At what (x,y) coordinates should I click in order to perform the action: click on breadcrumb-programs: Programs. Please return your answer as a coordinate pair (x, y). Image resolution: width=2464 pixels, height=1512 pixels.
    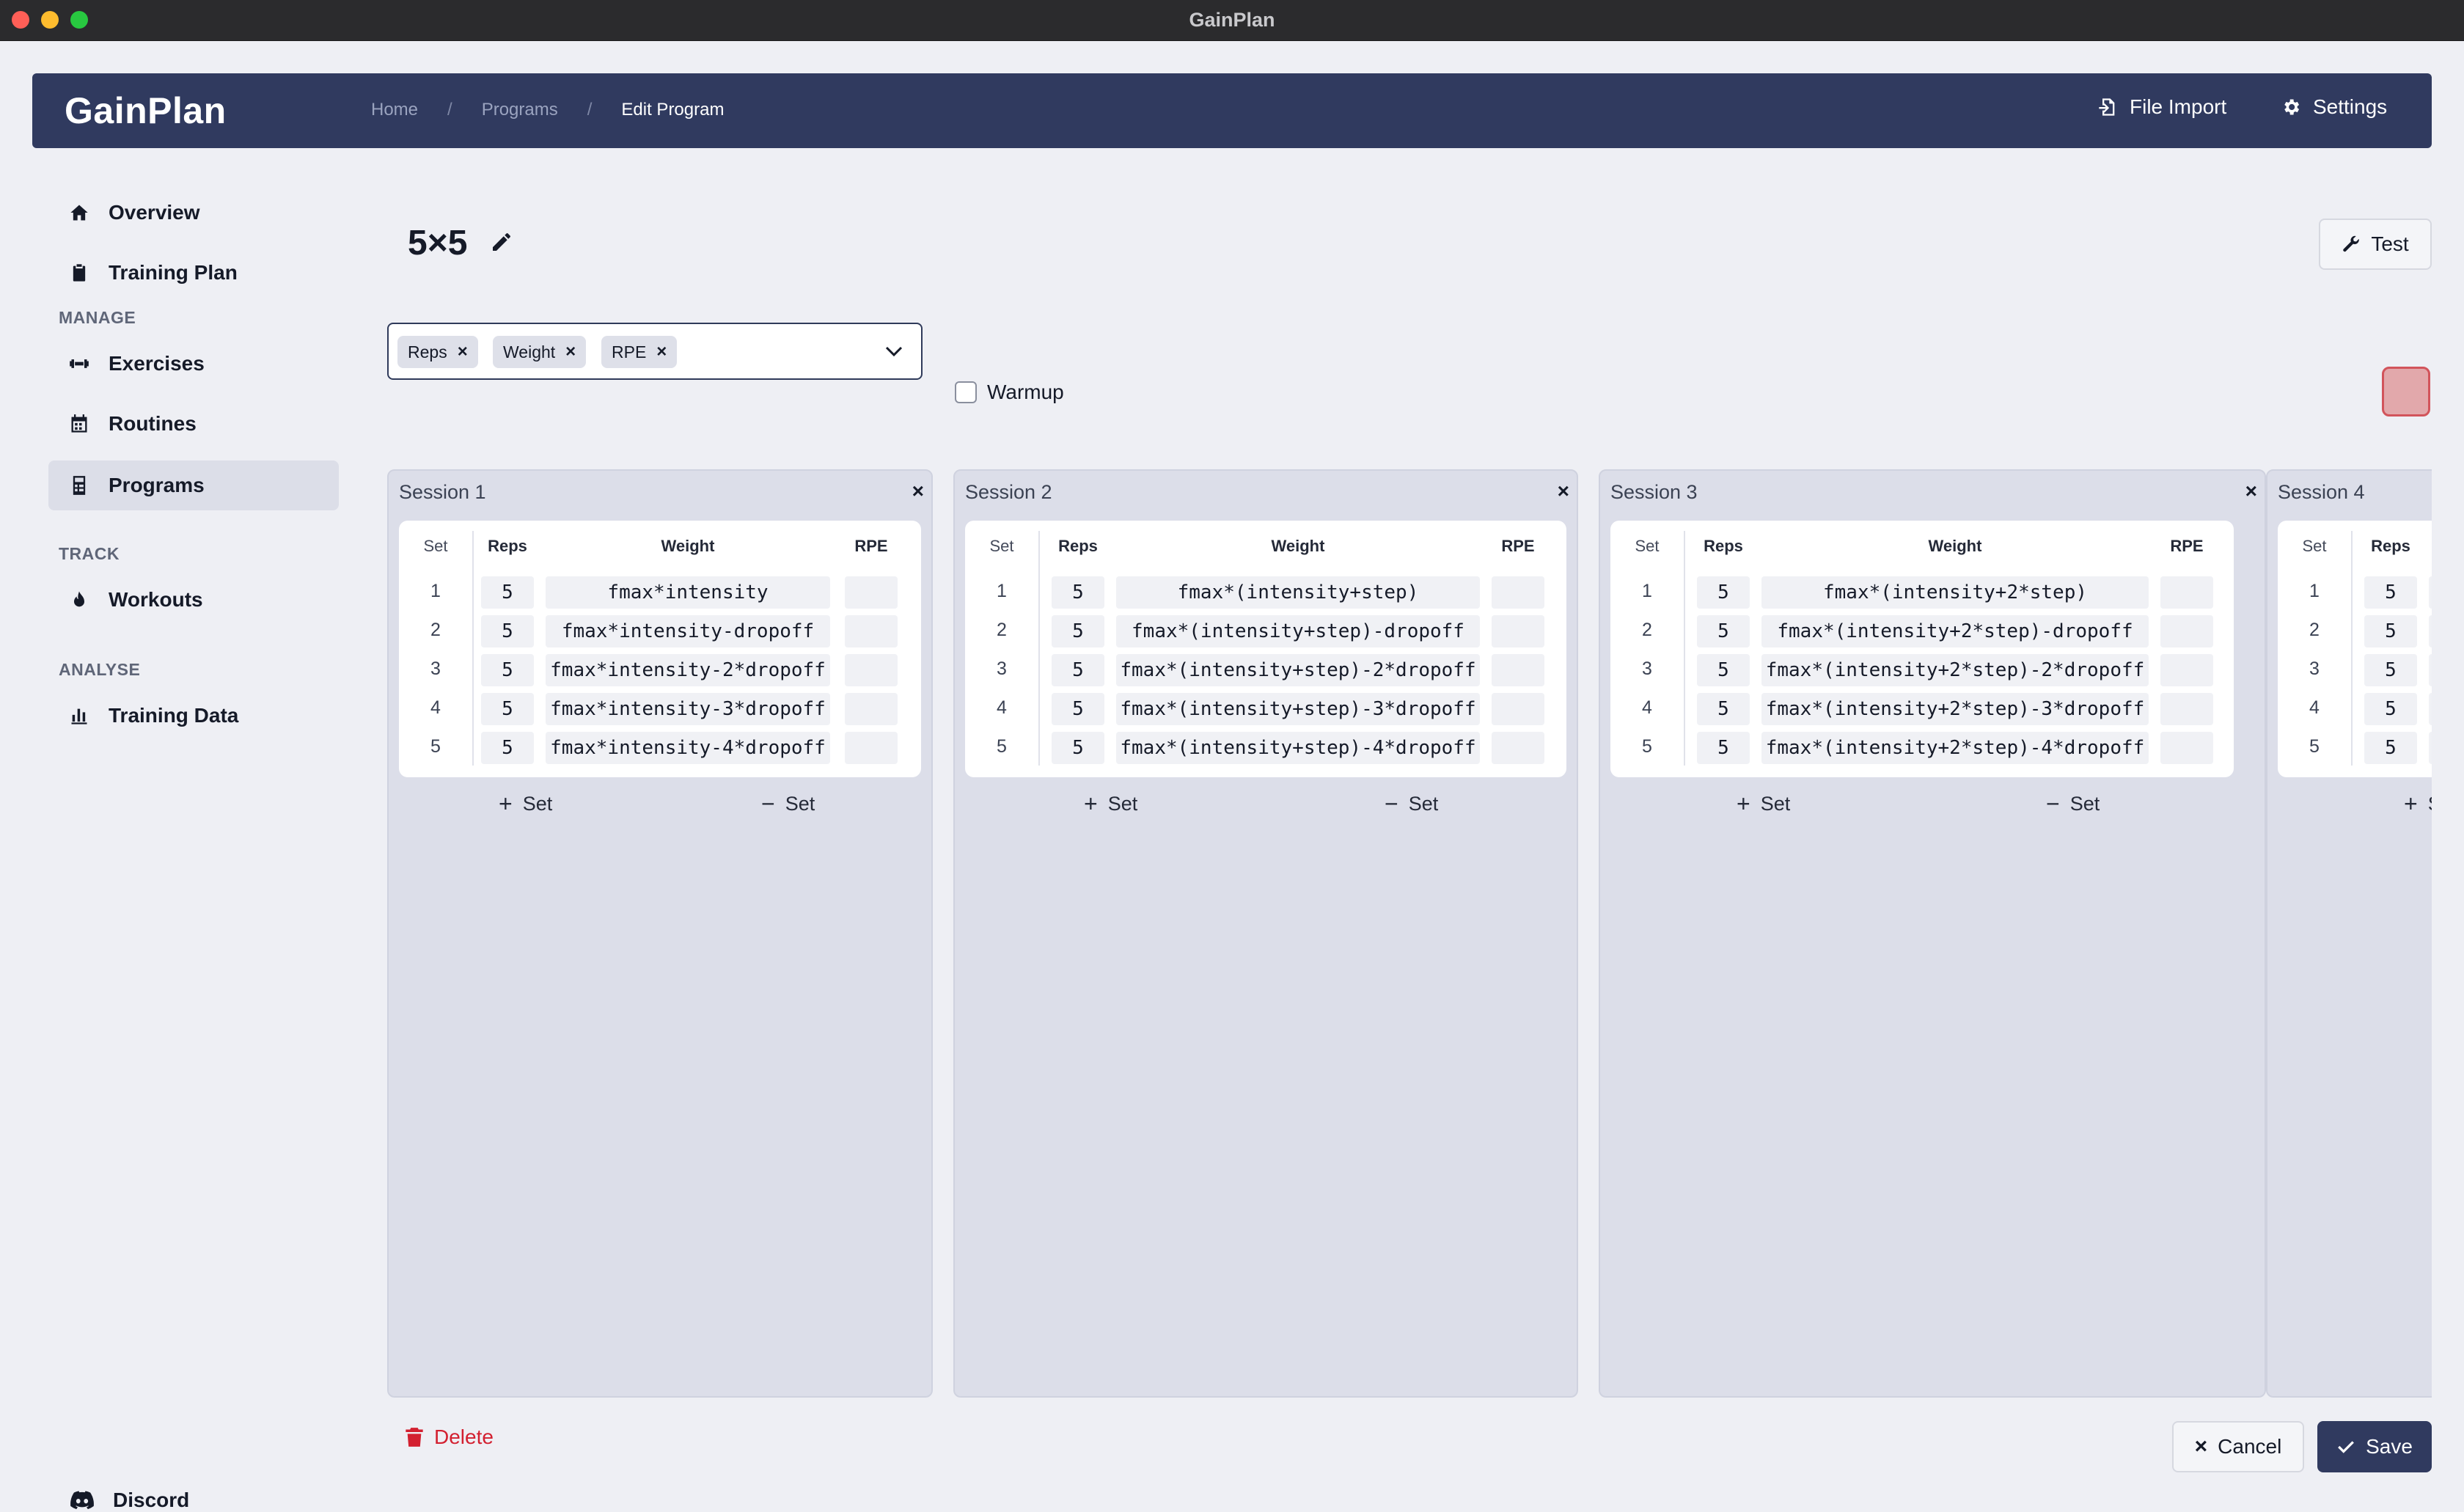
    Looking at the image, I should click on (520, 110).